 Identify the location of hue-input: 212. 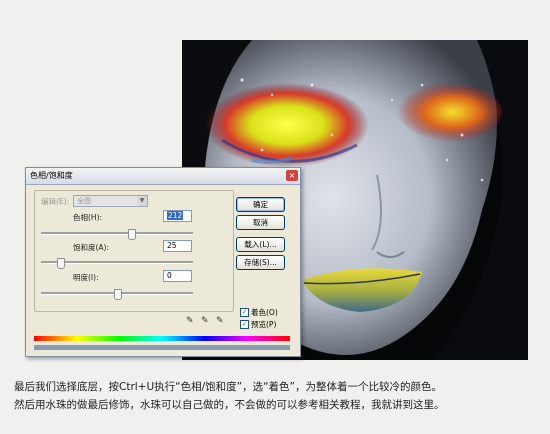
(177, 216).